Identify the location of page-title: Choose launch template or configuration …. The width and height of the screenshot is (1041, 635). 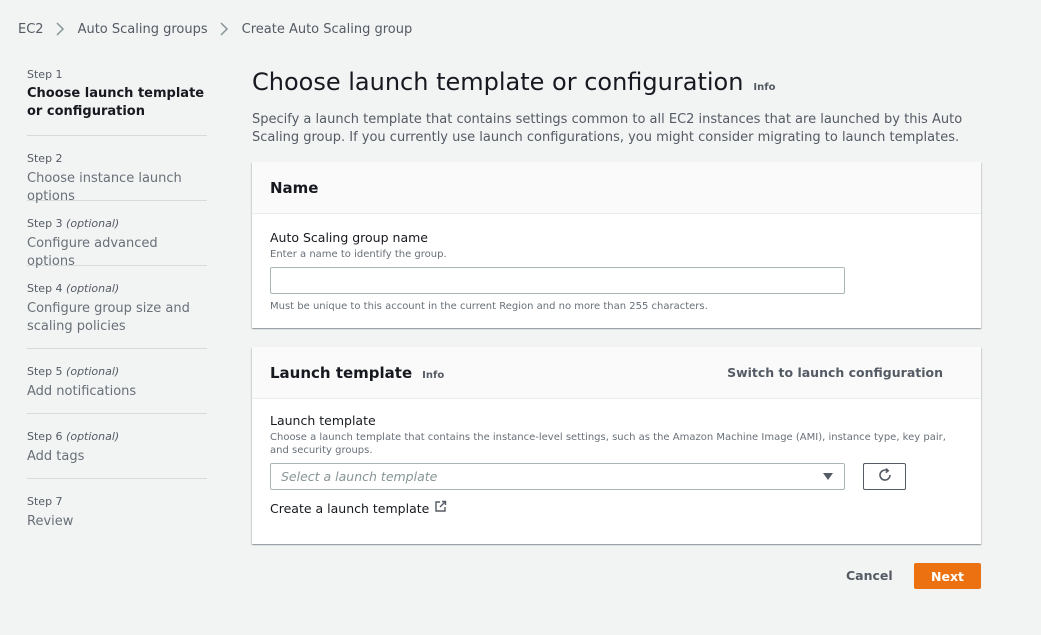
(513, 82).